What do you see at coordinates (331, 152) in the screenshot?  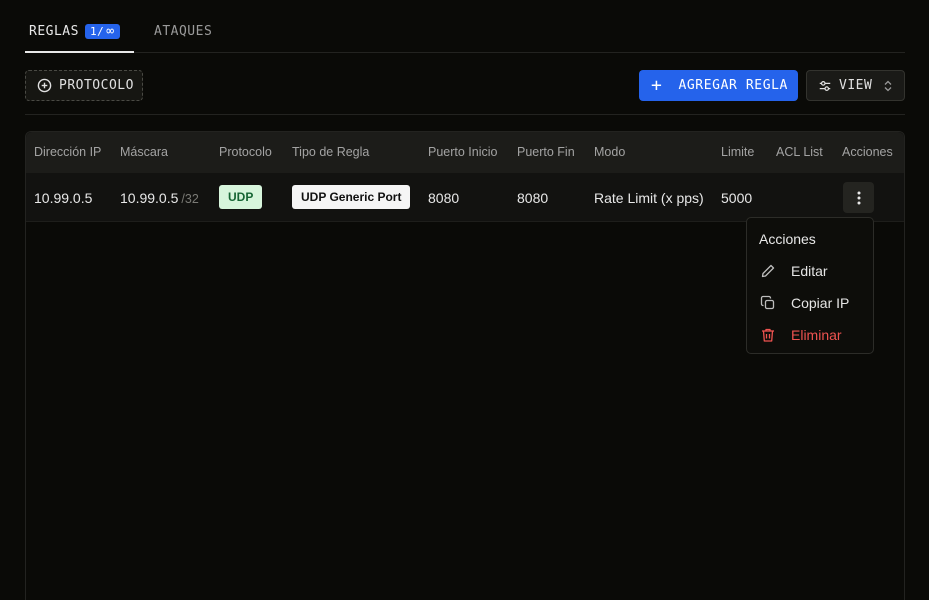 I see `col-header-rule-type: Tipo de Regla` at bounding box center [331, 152].